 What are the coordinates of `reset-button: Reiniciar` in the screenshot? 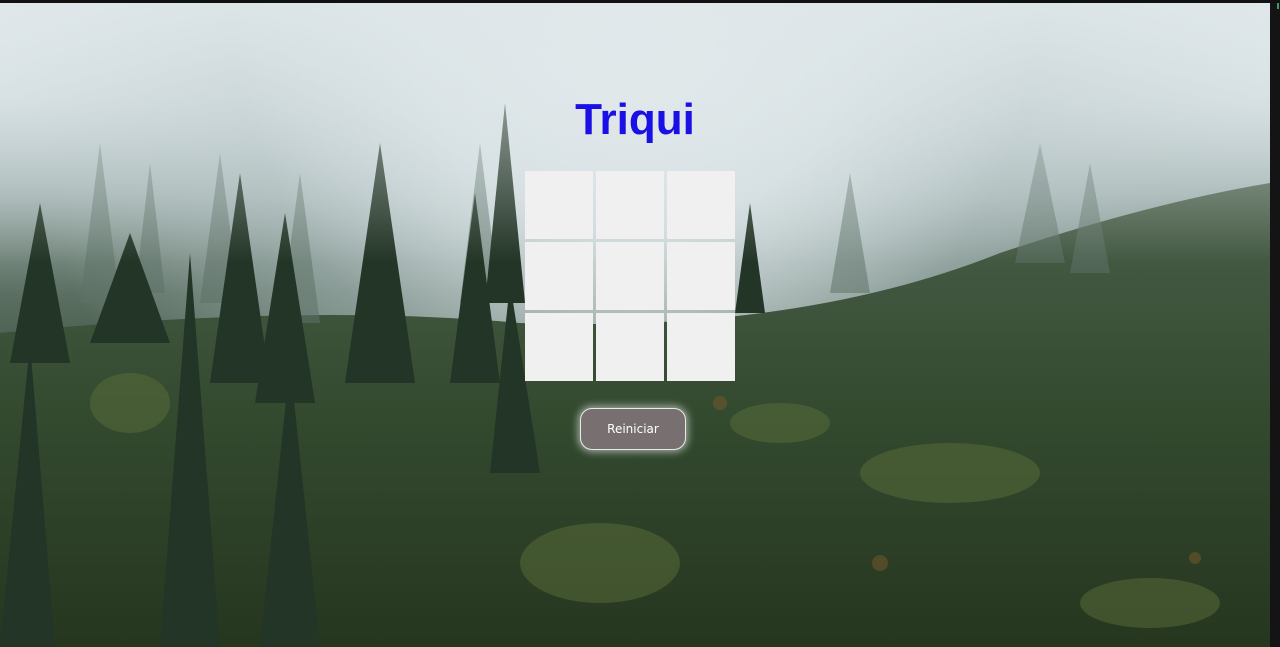 It's located at (633, 429).